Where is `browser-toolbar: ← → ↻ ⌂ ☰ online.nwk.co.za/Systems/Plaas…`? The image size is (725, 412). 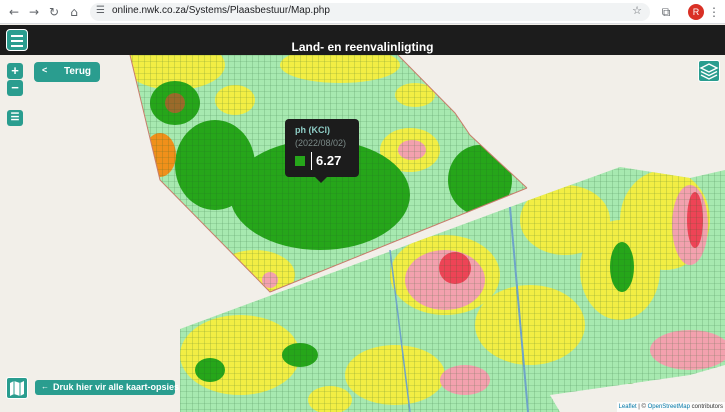
browser-toolbar: ← → ↻ ⌂ ☰ online.nwk.co.za/Systems/Plaas… is located at coordinates (362, 12).